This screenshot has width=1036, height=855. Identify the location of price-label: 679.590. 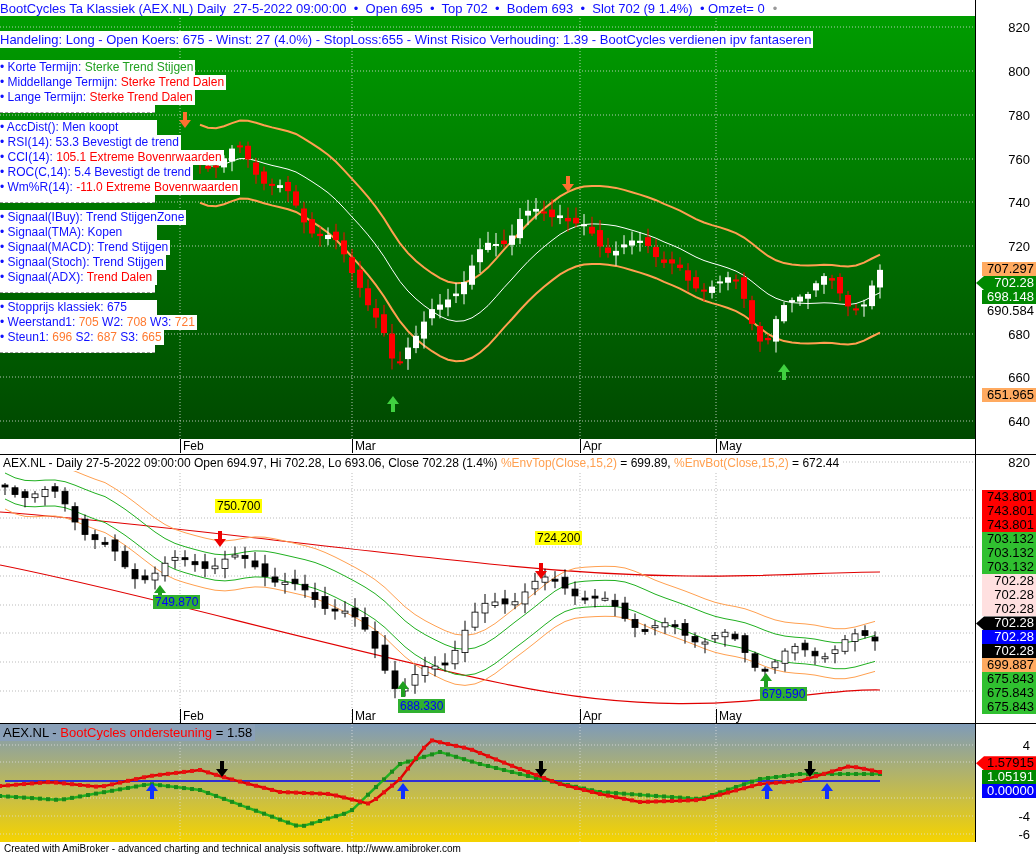
(784, 694).